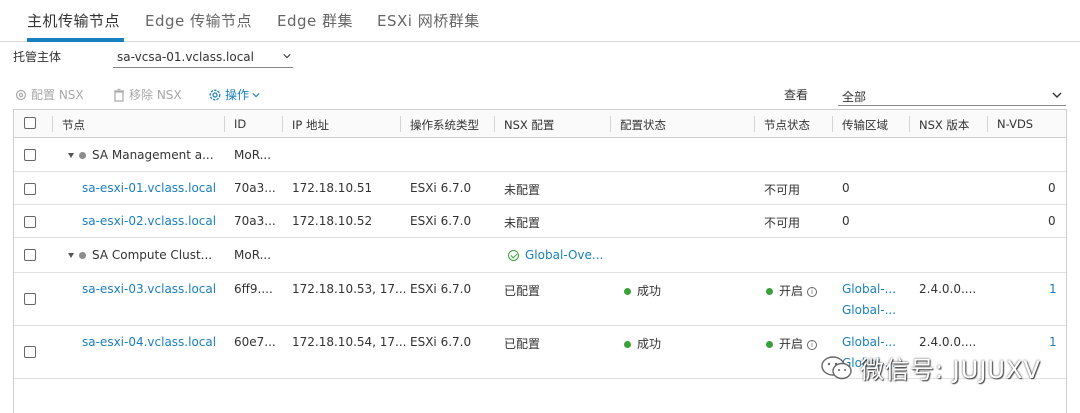 Image resolution: width=1080 pixels, height=413 pixels. What do you see at coordinates (149, 289) in the screenshot?
I see `node-link: sa-esxi-03.vclass.local` at bounding box center [149, 289].